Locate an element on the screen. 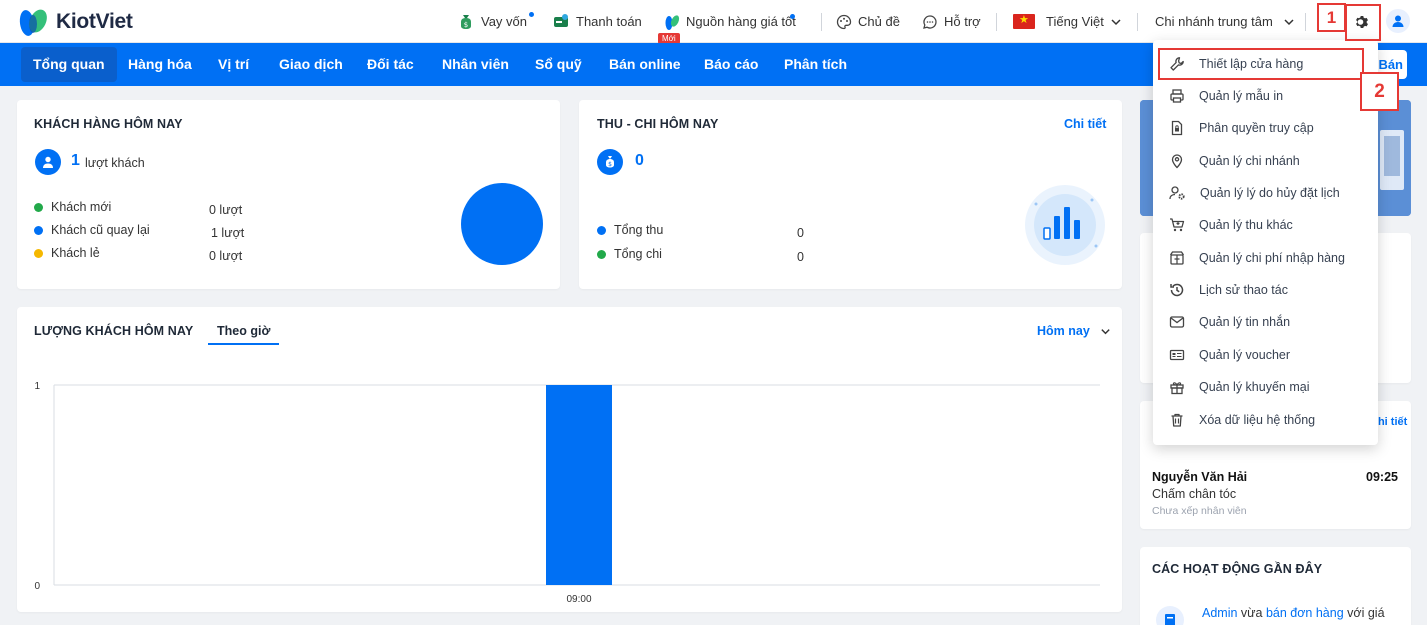  menu-cancel-reasons: Quản lý lý do hủy đặt lịch is located at coordinates (1265, 193).